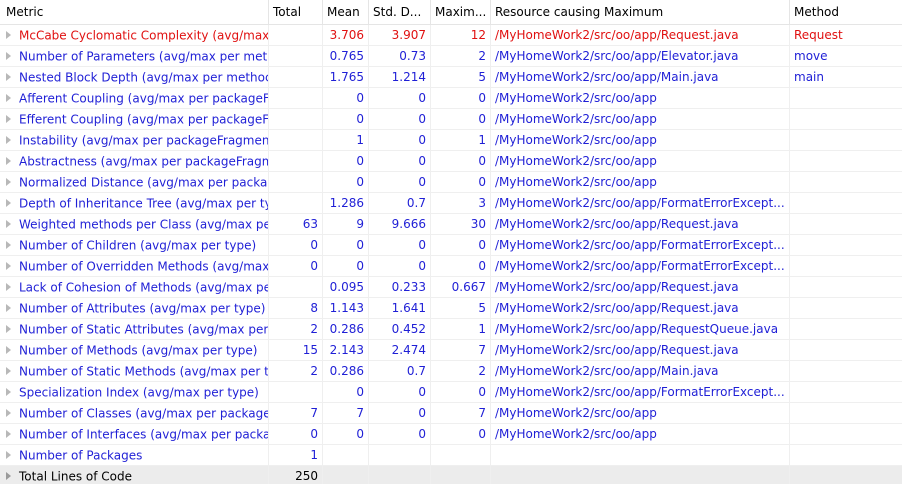 The width and height of the screenshot is (902, 484). What do you see at coordinates (451, 475) in the screenshot?
I see `table-row: Total Lines of Code 250` at bounding box center [451, 475].